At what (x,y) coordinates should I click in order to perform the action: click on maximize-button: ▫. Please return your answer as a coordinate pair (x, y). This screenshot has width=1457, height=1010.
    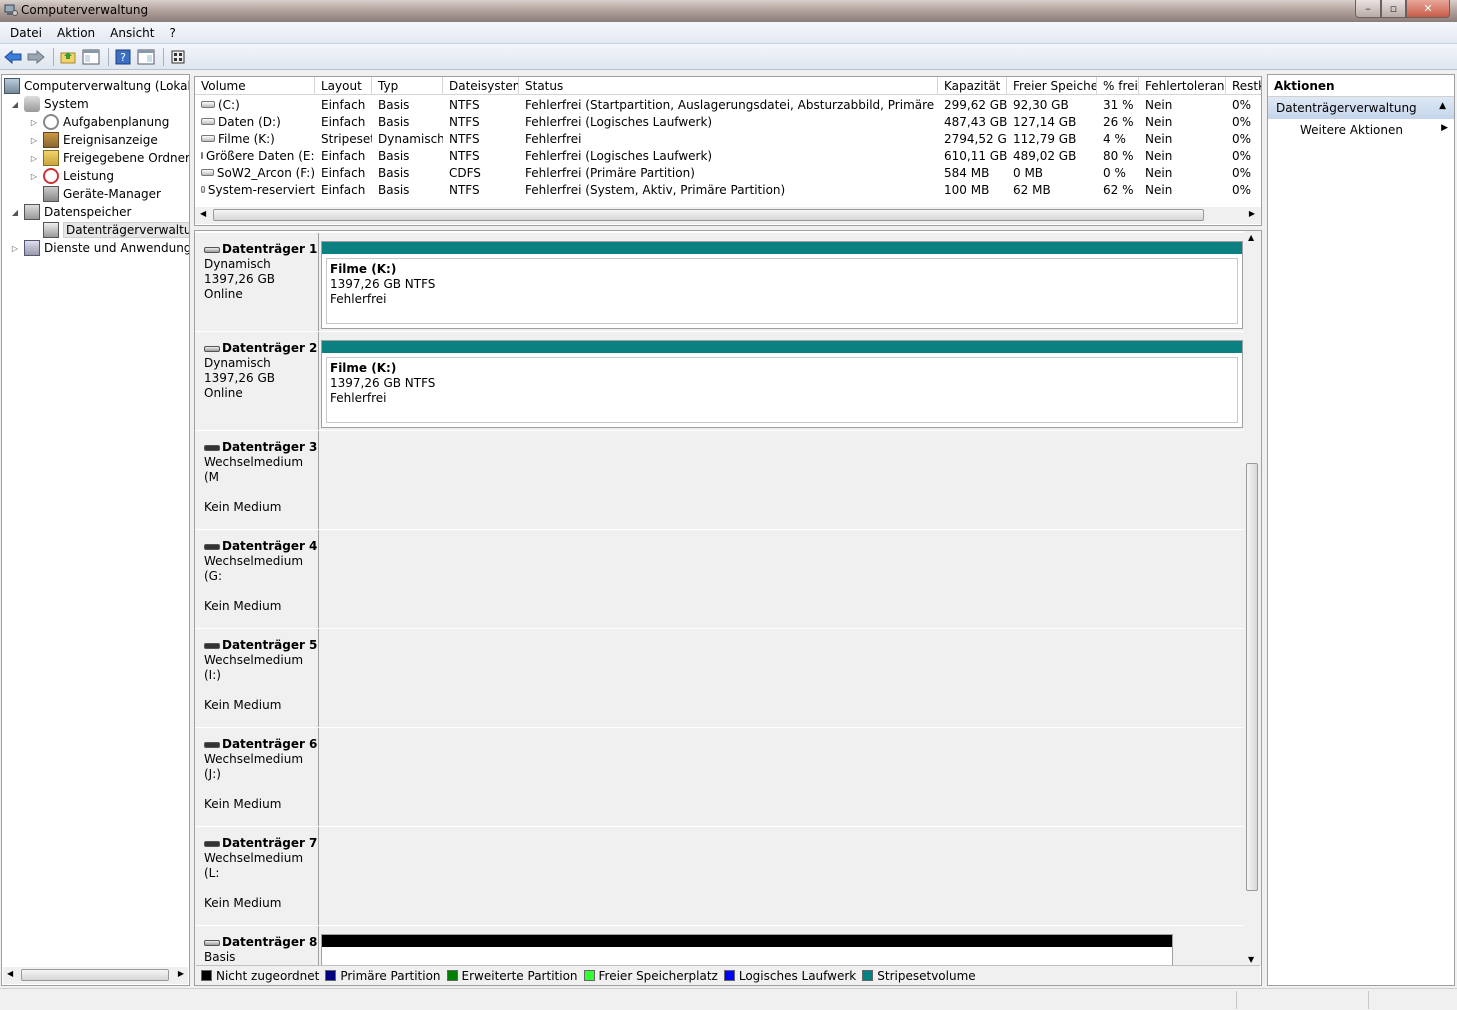
    Looking at the image, I should click on (1393, 9).